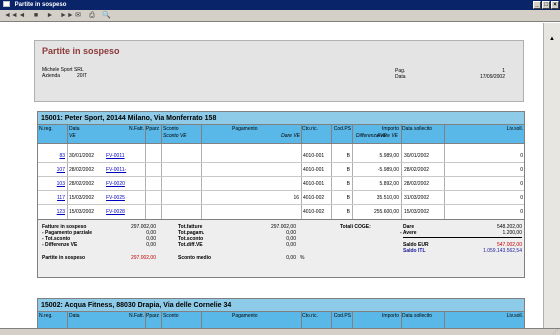  What do you see at coordinates (82, 170) in the screenshot?
I see `row-date: 28/02/2002` at bounding box center [82, 170].